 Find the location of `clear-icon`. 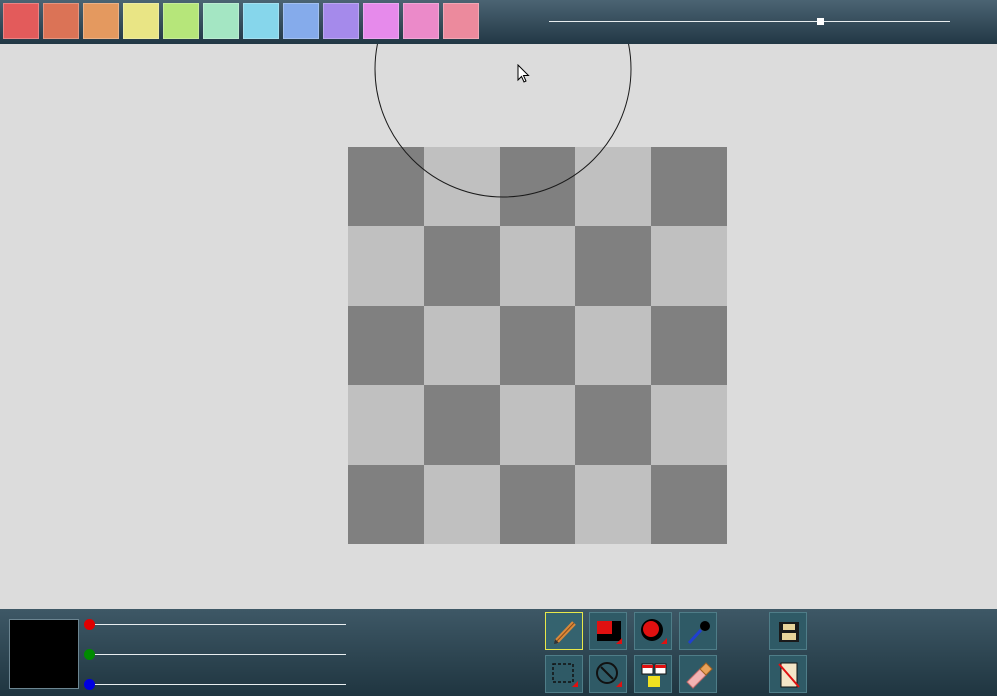

clear-icon is located at coordinates (789, 675).